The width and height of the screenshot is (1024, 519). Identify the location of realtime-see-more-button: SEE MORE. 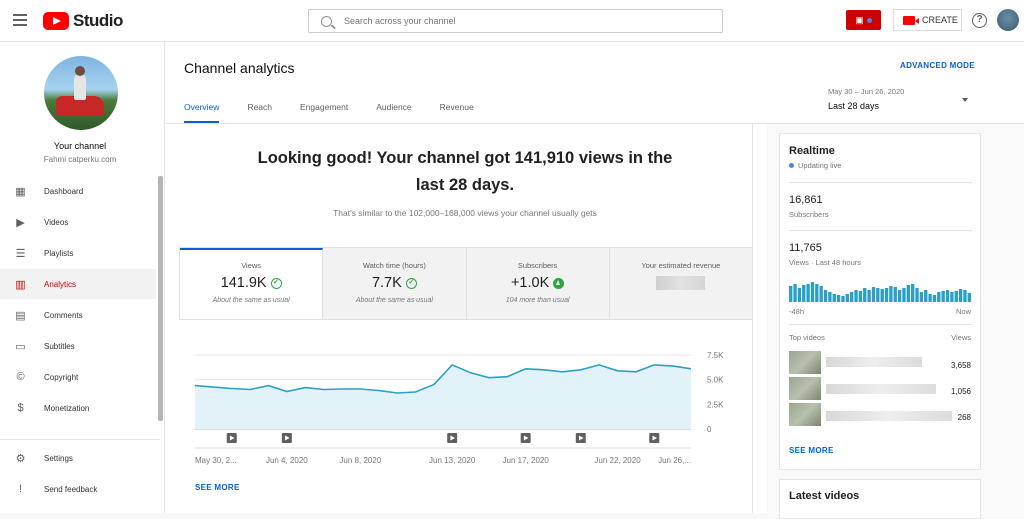
(811, 450).